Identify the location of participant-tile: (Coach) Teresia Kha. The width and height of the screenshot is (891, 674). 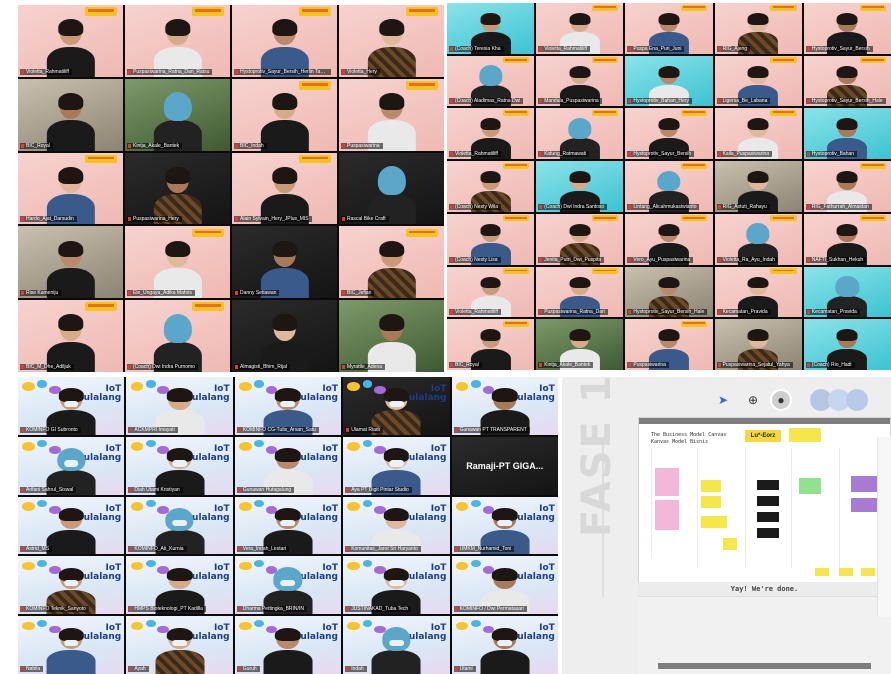
(491, 28).